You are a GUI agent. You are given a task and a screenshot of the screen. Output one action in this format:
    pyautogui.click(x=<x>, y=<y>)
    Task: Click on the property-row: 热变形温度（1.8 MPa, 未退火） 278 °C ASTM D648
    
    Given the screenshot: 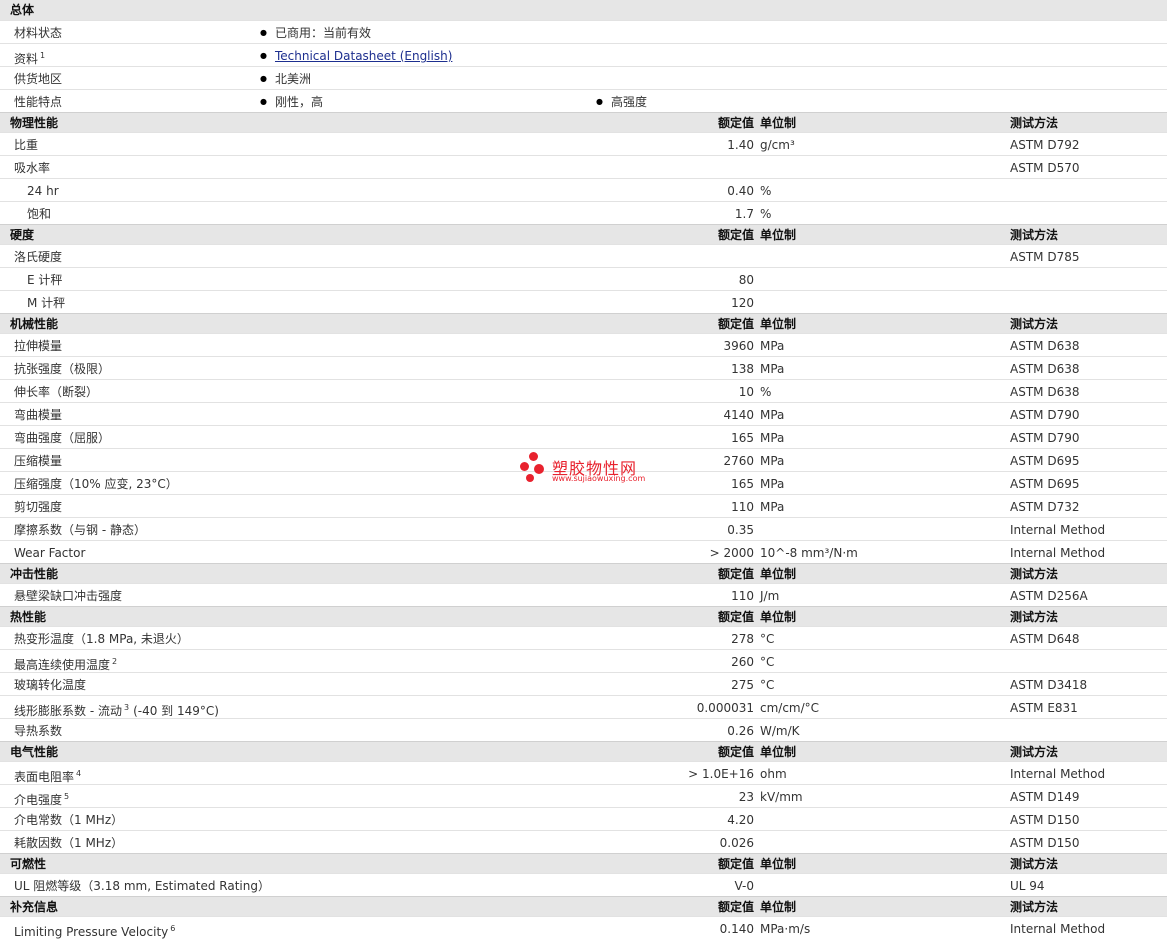 What is the action you would take?
    pyautogui.click(x=583, y=637)
    